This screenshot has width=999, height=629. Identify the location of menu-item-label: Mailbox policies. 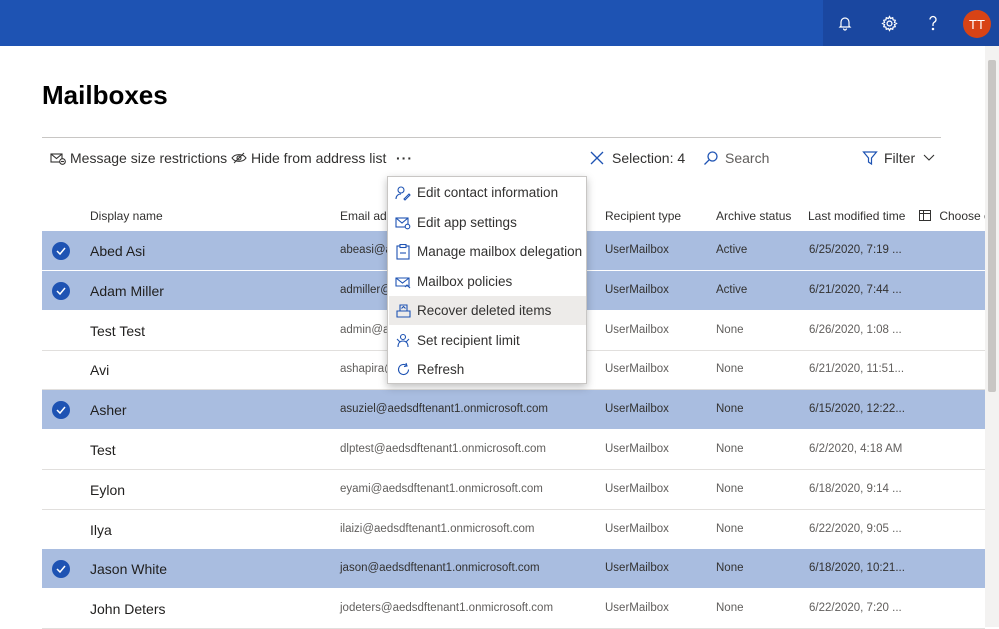
(465, 281).